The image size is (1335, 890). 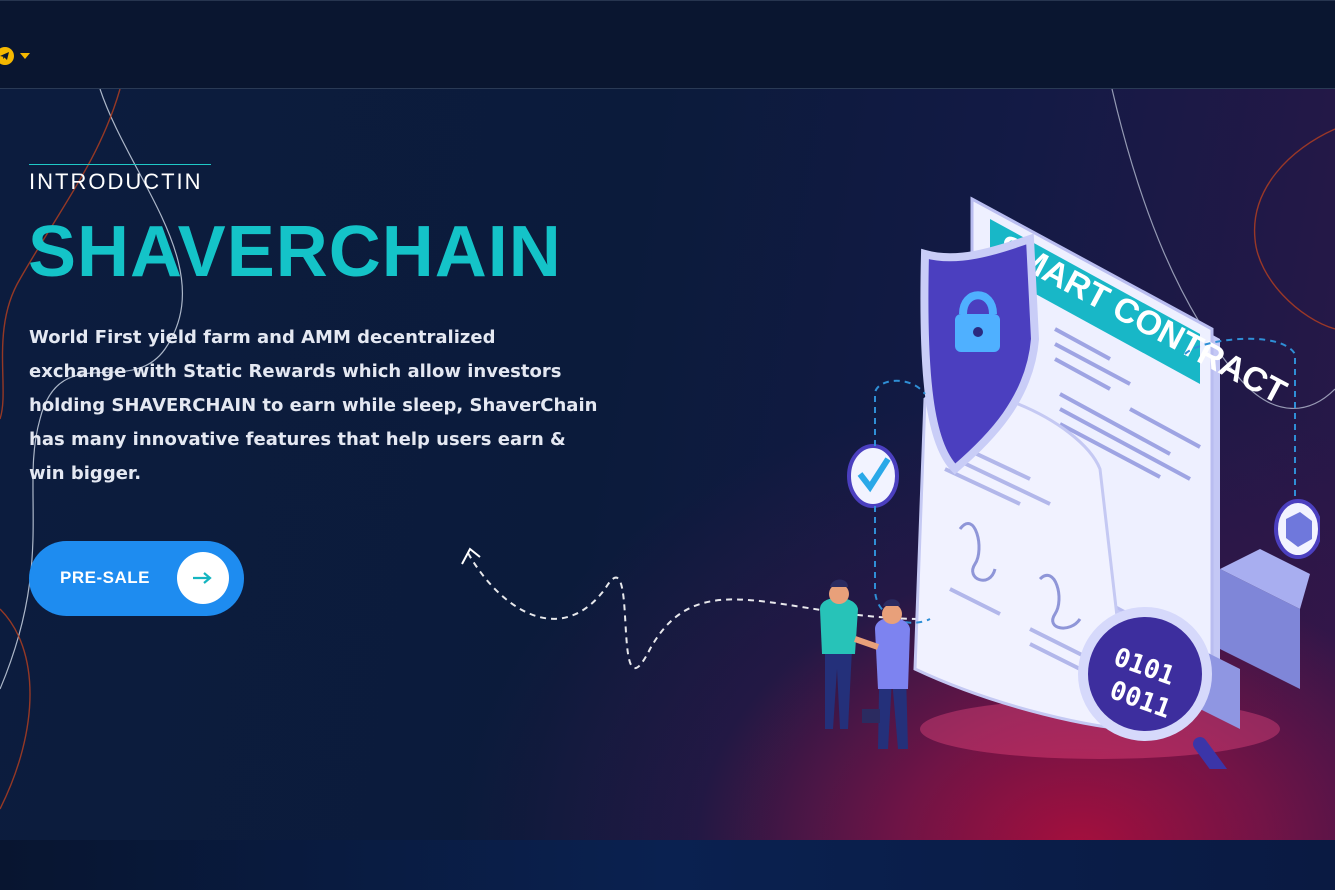 I want to click on telegram-icon, so click(x=7, y=56).